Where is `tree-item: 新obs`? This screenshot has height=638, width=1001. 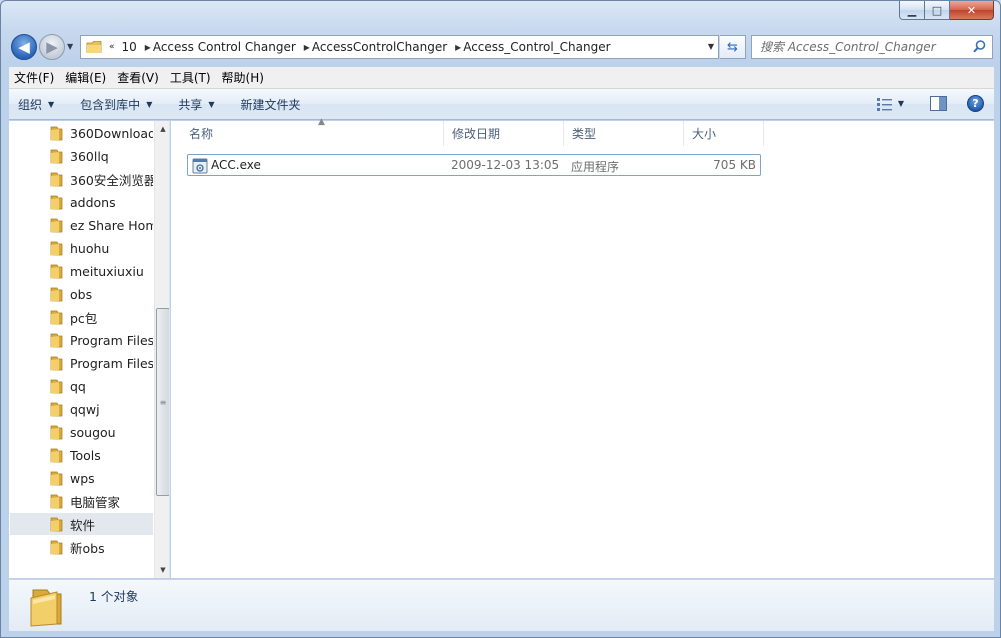
tree-item: 新obs is located at coordinates (81, 547).